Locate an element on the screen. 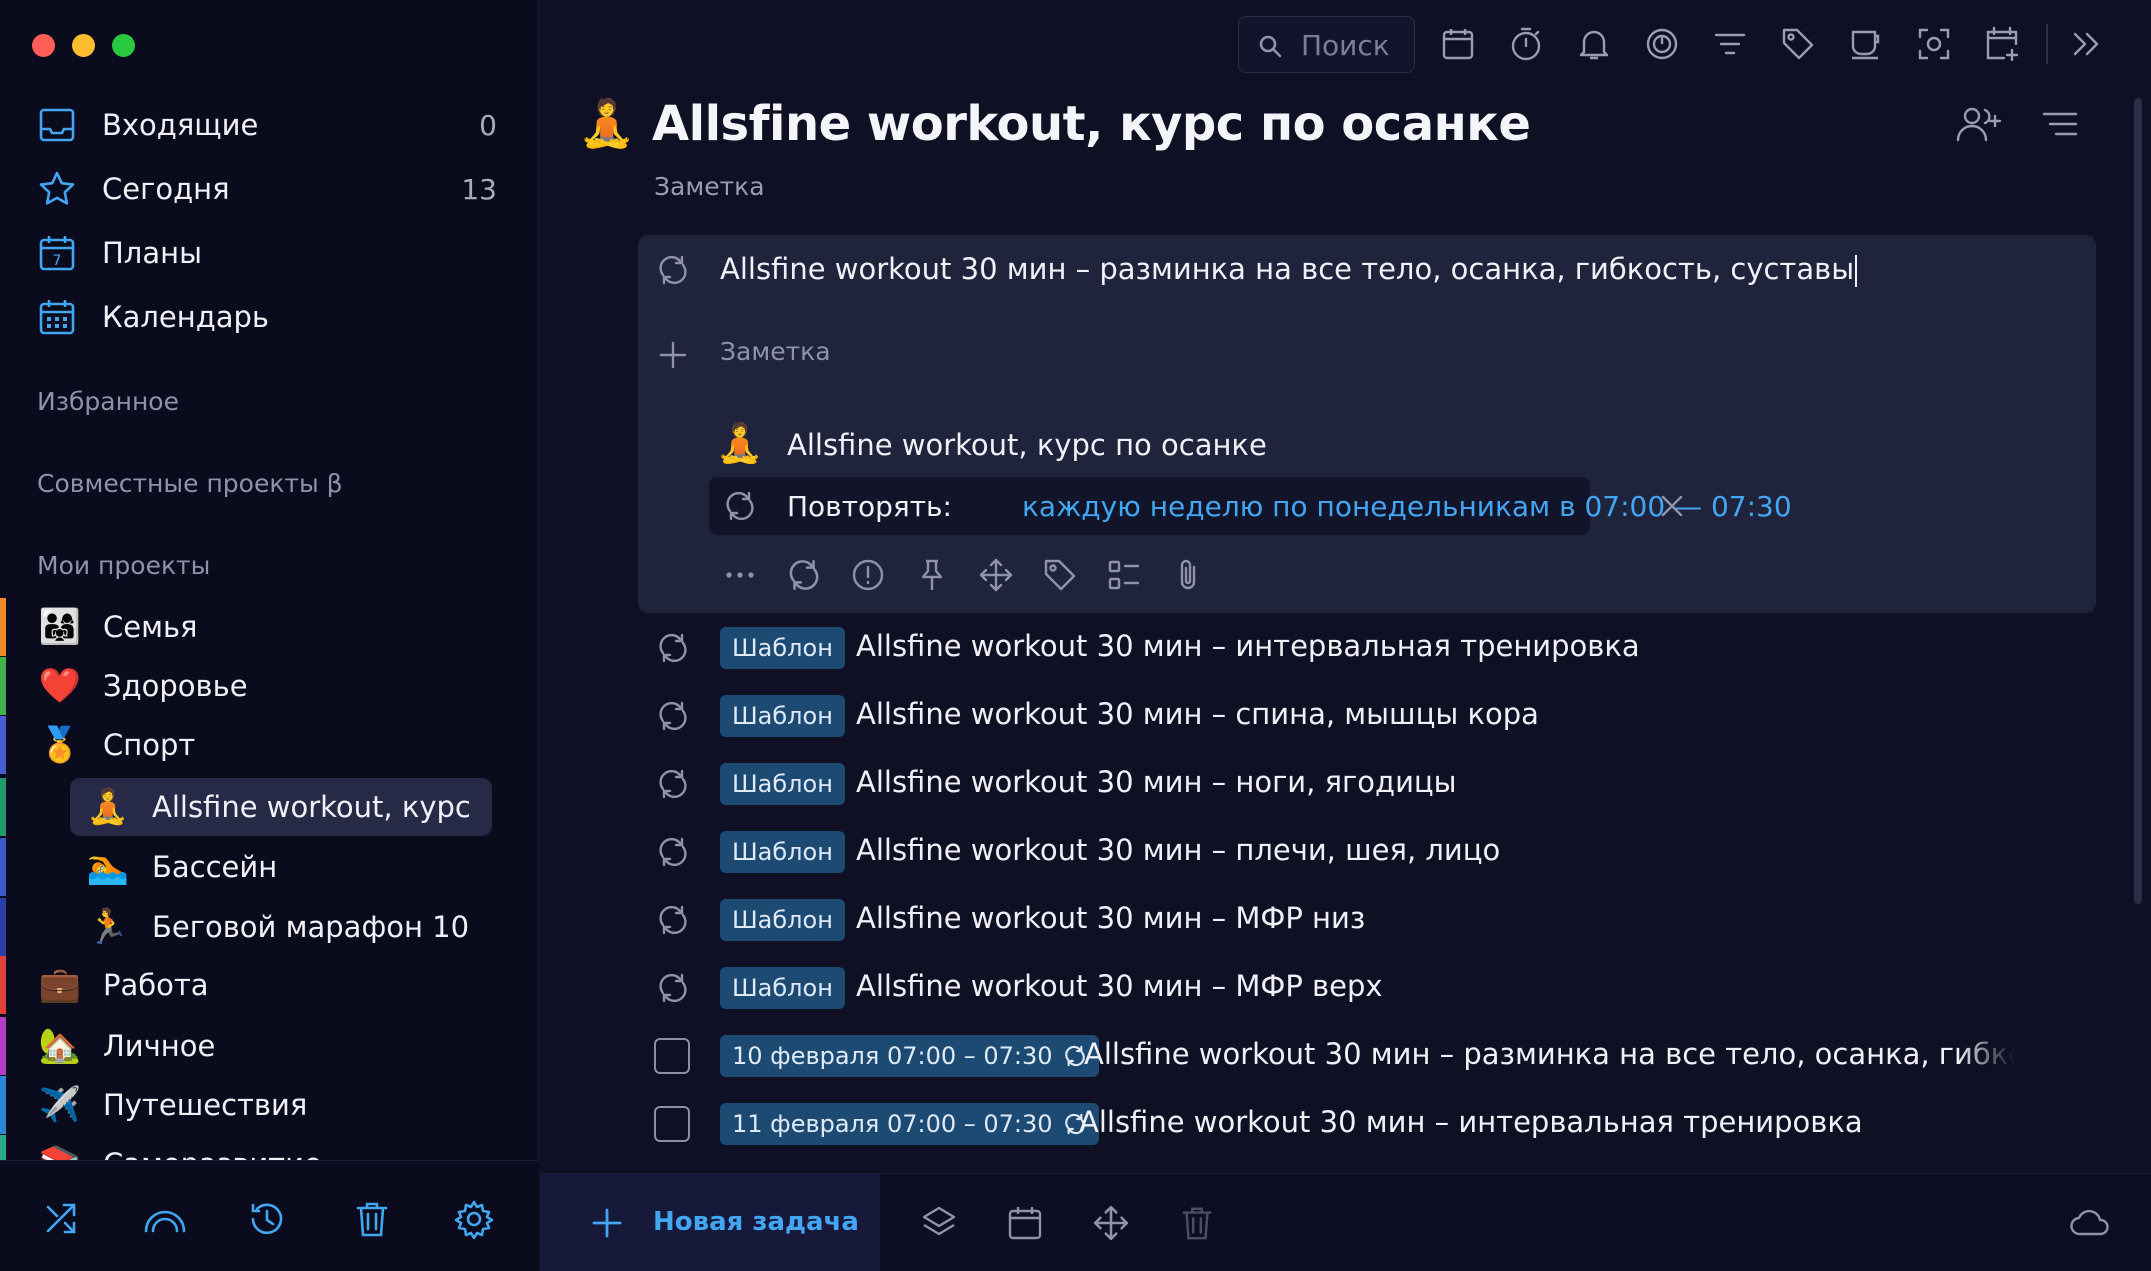 The height and width of the screenshot is (1271, 2151). coffee-icon is located at coordinates (1866, 44).